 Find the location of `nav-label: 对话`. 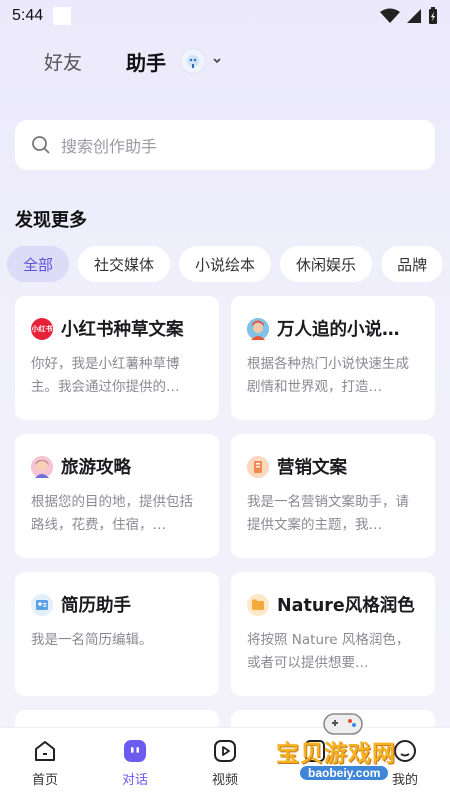

nav-label: 对话 is located at coordinates (134, 780).